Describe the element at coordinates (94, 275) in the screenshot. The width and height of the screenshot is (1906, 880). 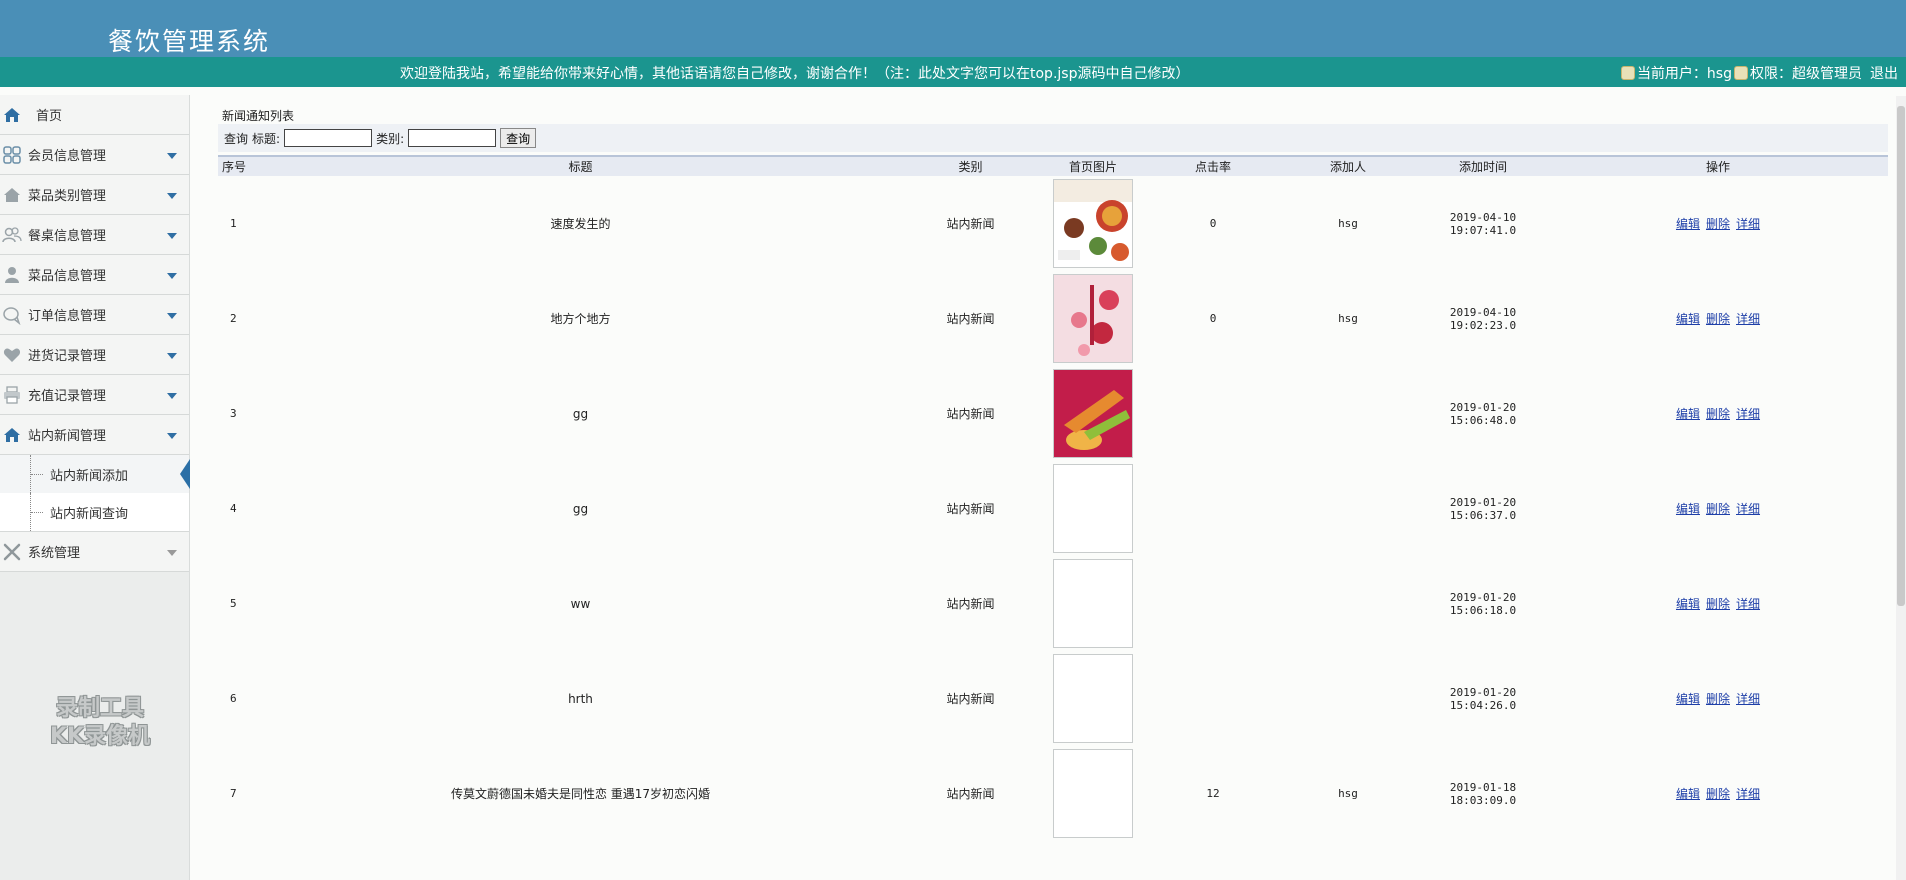
I see `sidebar-item-dishes: 菜品信息管理` at that location.